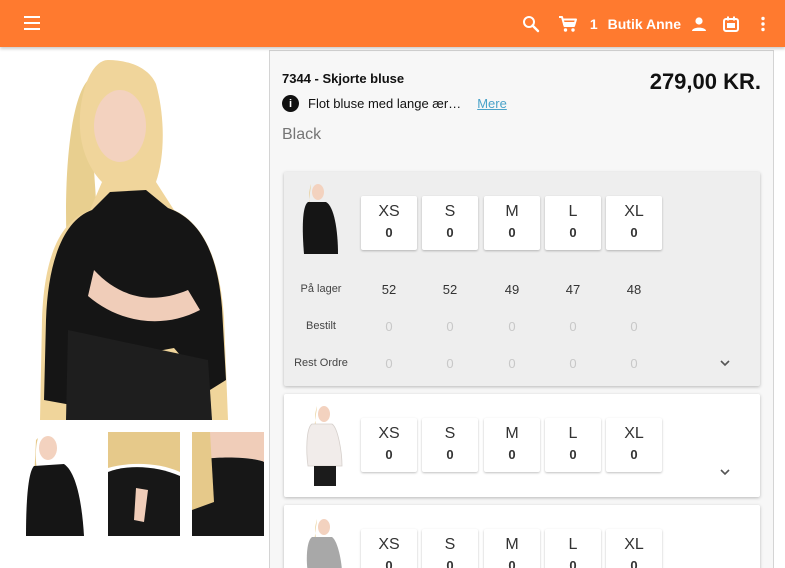  I want to click on stock-value: 48, so click(634, 289).